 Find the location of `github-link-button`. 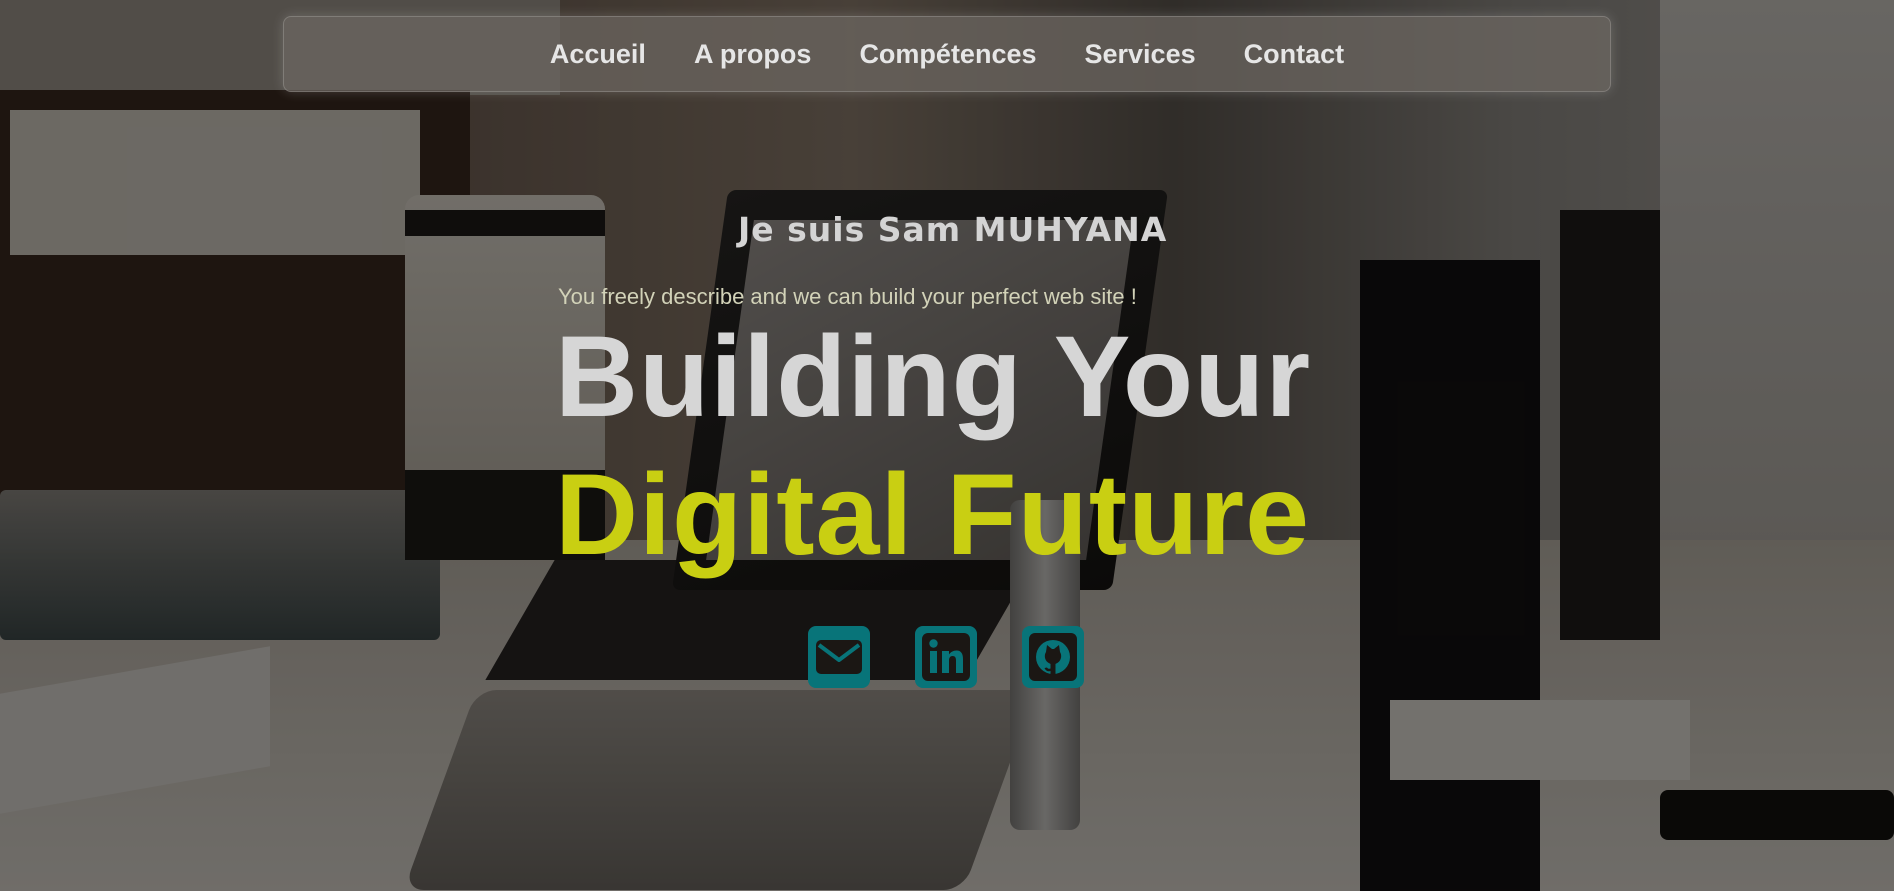

github-link-button is located at coordinates (1053, 657).